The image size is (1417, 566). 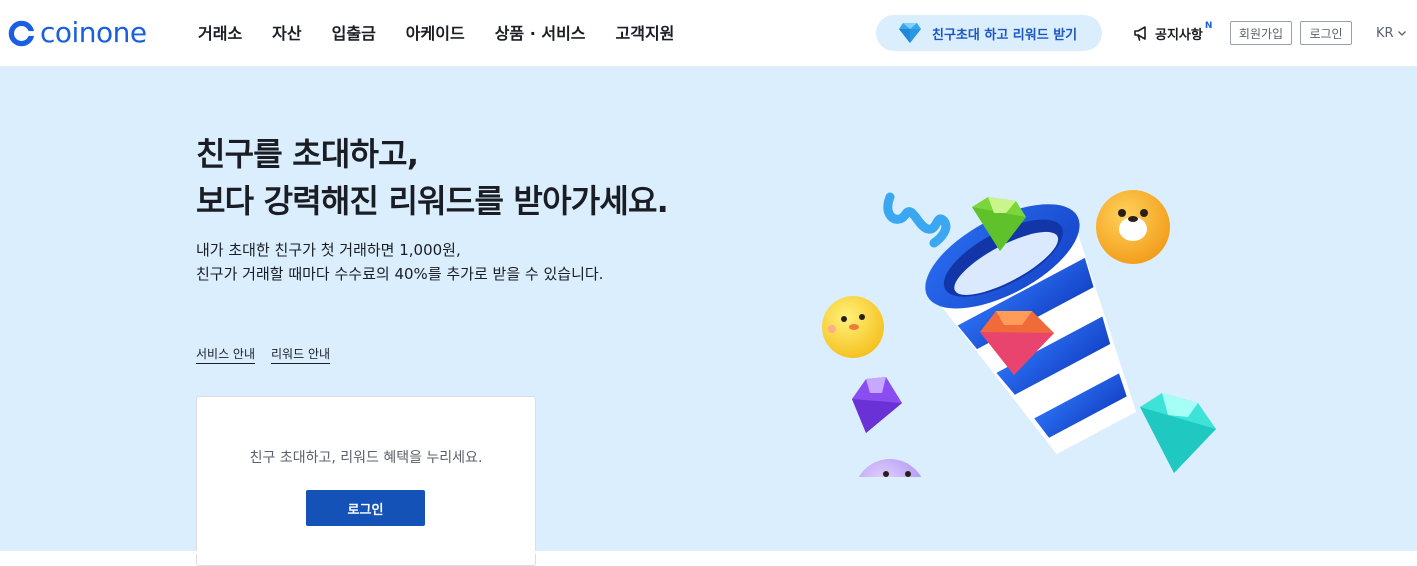 I want to click on language-selector: KR, so click(x=1391, y=33).